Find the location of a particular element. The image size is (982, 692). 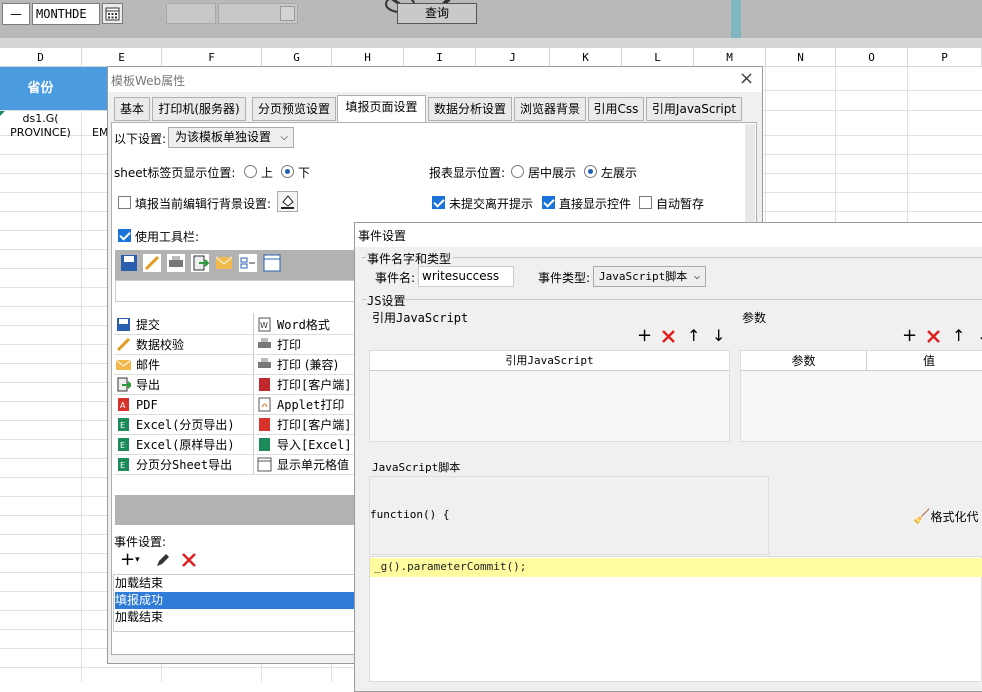

report-center-radio is located at coordinates (517, 171).